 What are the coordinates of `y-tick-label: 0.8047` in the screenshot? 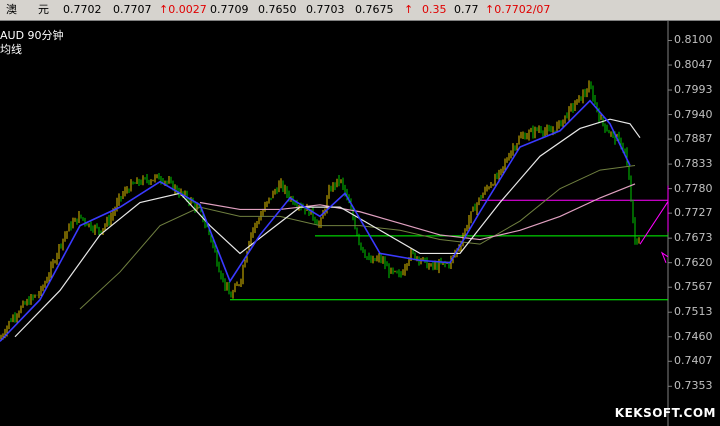 It's located at (693, 65).